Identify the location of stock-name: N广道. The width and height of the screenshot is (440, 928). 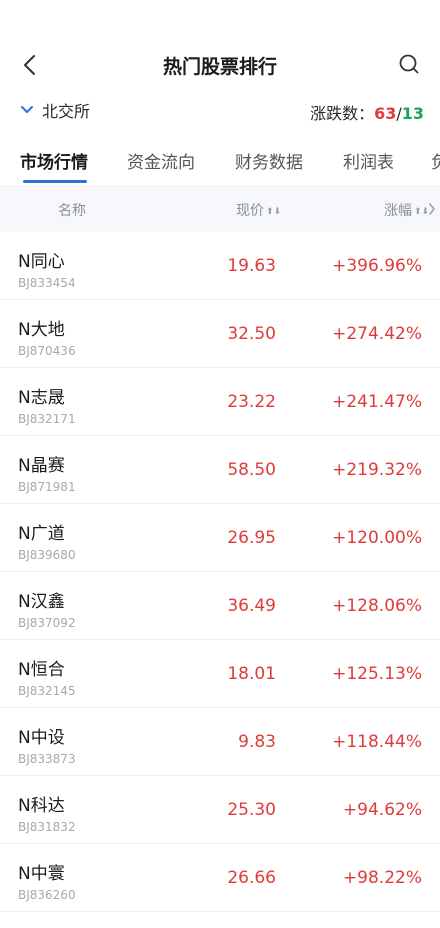
(41, 534).